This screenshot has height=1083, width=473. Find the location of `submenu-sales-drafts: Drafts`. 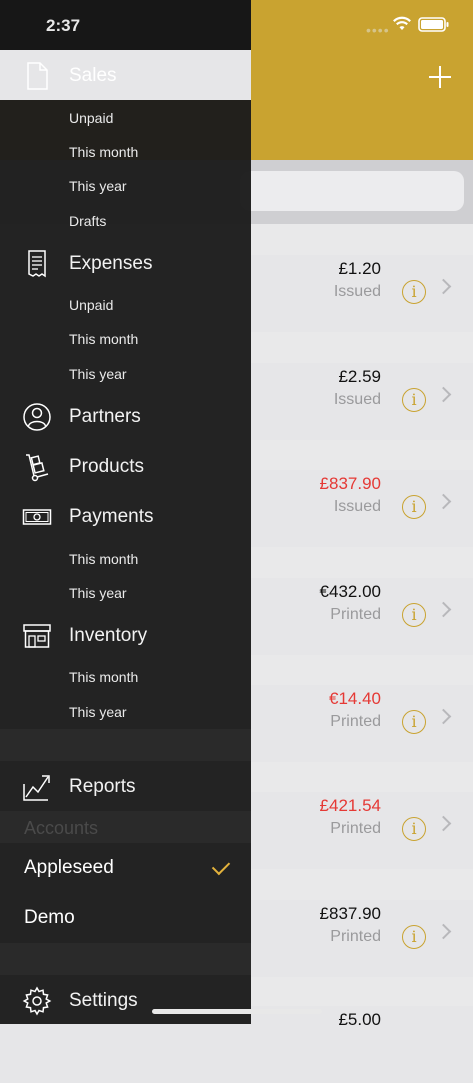

submenu-sales-drafts: Drafts is located at coordinates (87, 221).